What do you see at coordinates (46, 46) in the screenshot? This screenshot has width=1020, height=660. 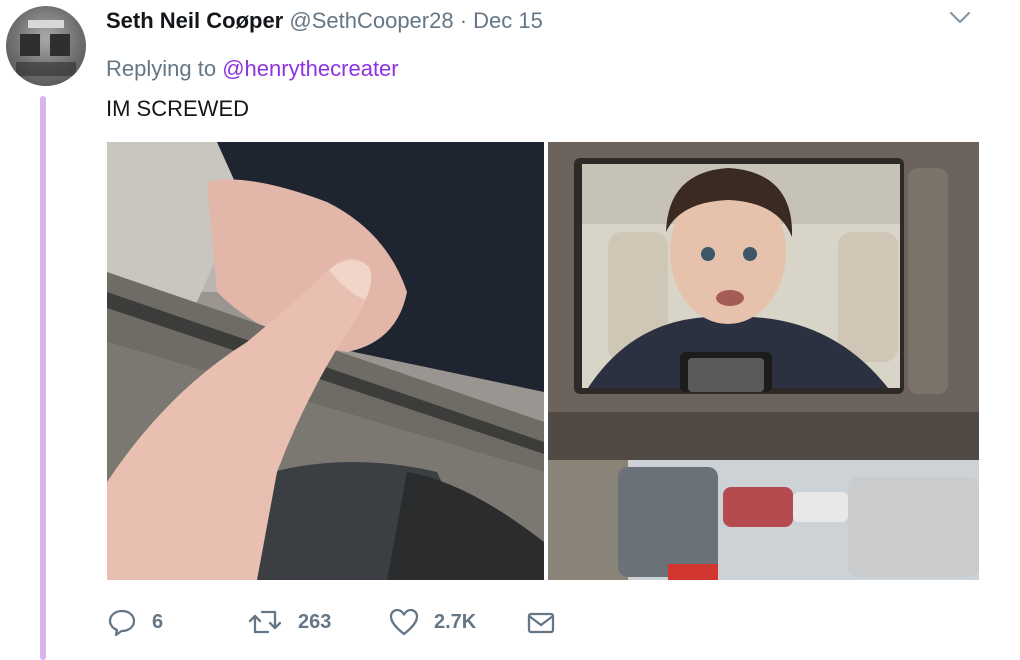 I see `avatar` at bounding box center [46, 46].